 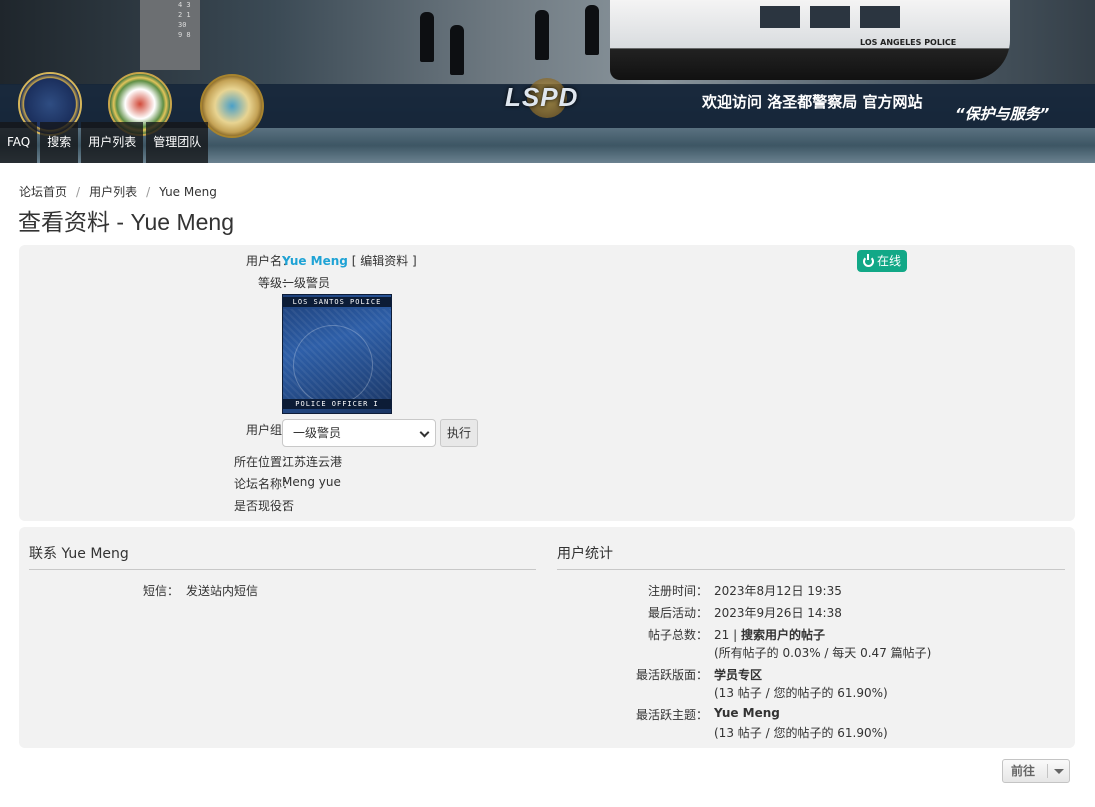 I want to click on boat-label: LOS ANGELES POLICE, so click(x=908, y=42).